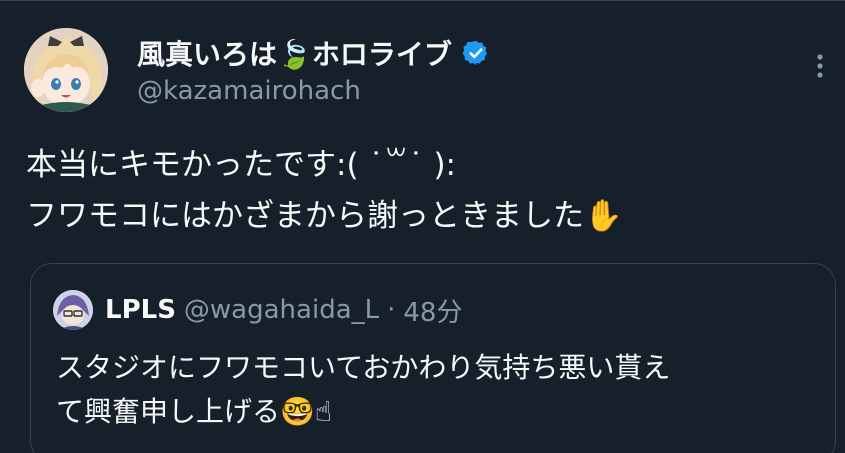 Image resolution: width=845 pixels, height=453 pixels. What do you see at coordinates (820, 66) in the screenshot?
I see `more-vertical-icon` at bounding box center [820, 66].